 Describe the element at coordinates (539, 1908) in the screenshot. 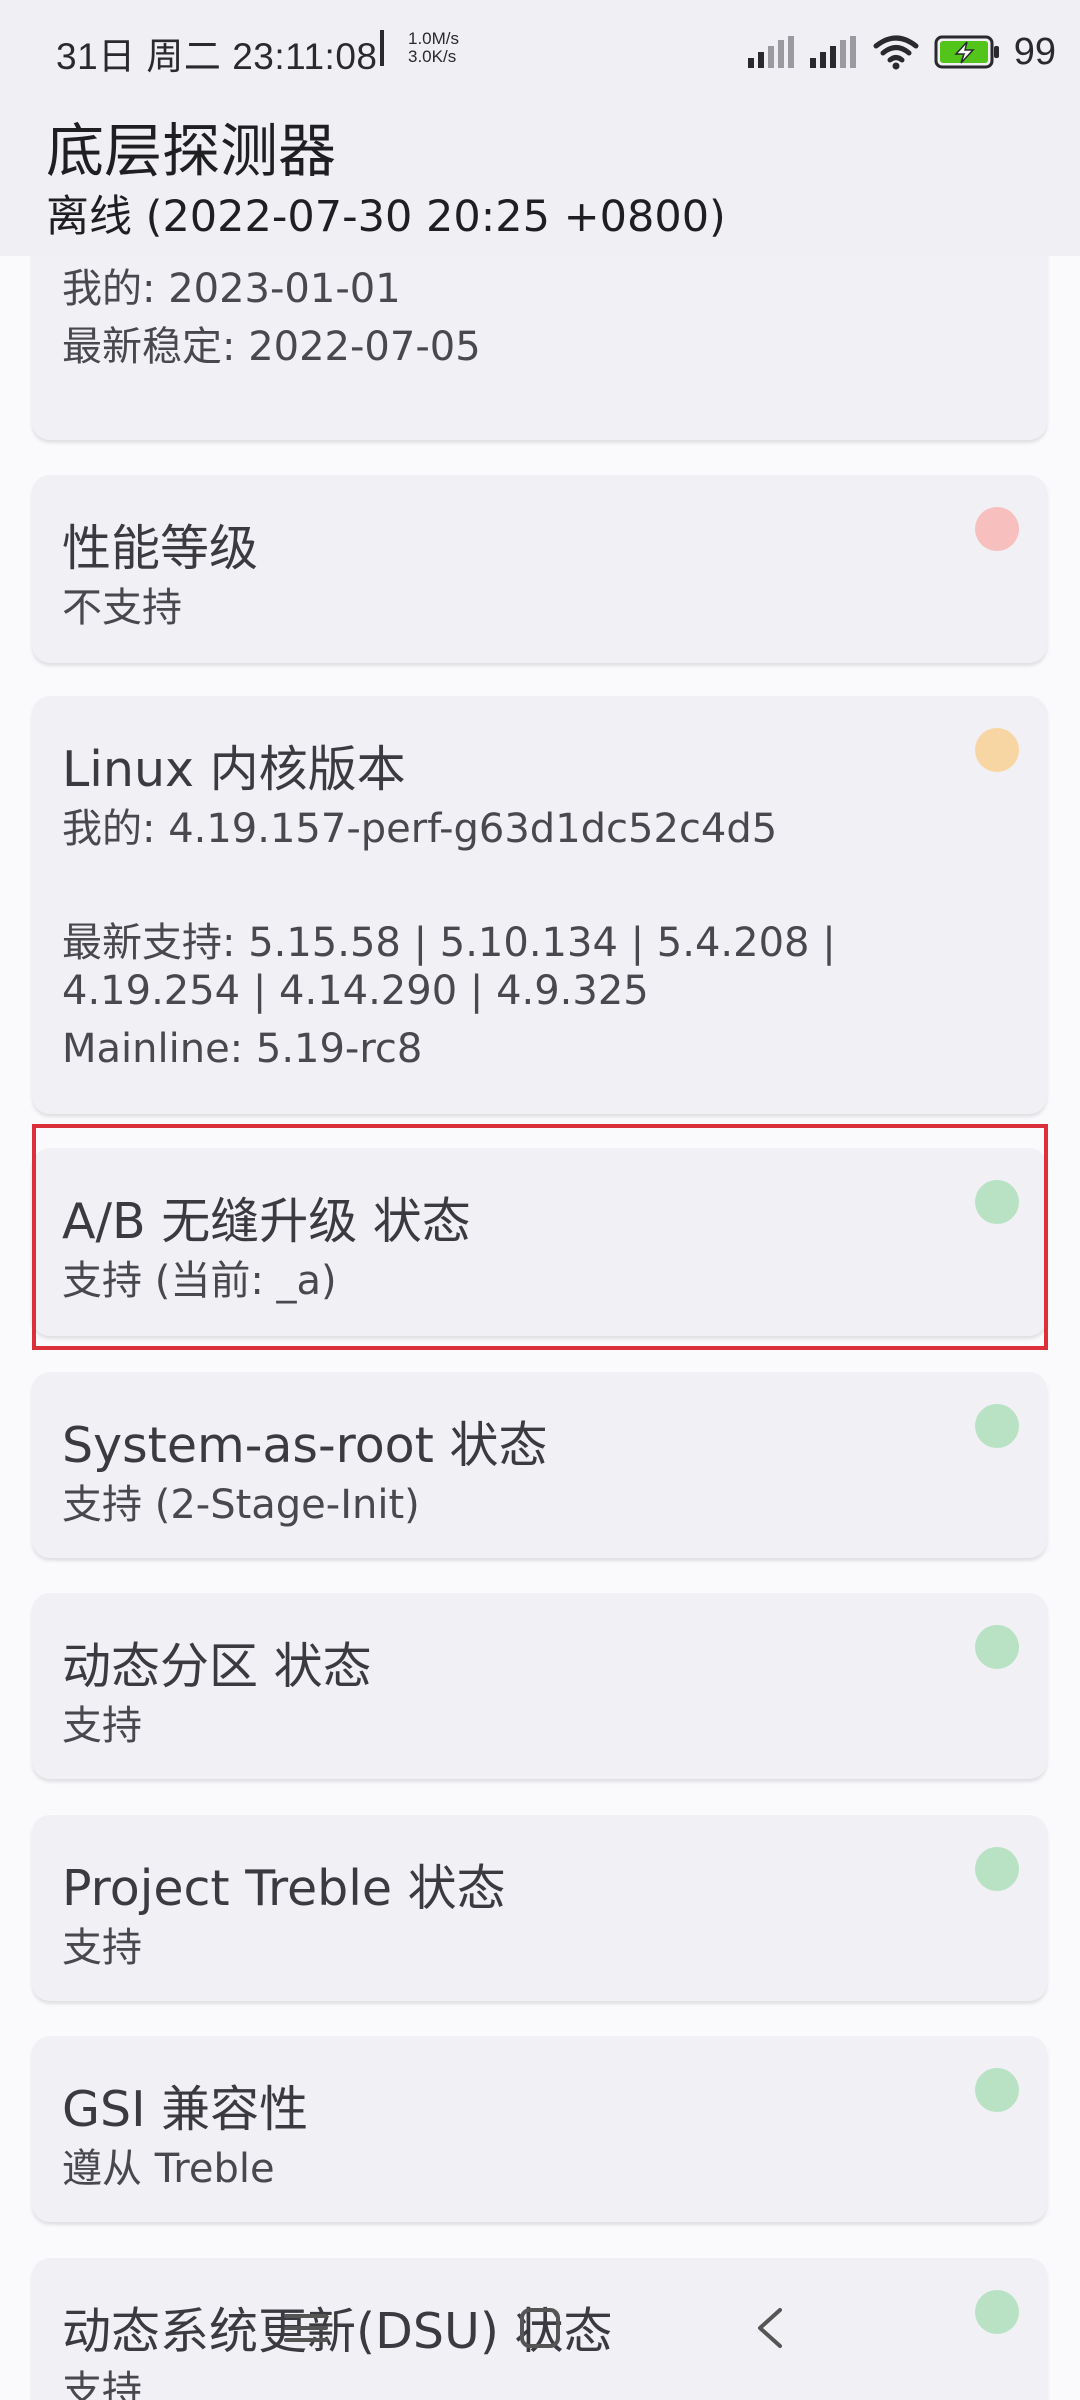

I see `card-project-treble: Project Treble 状态 支持` at that location.